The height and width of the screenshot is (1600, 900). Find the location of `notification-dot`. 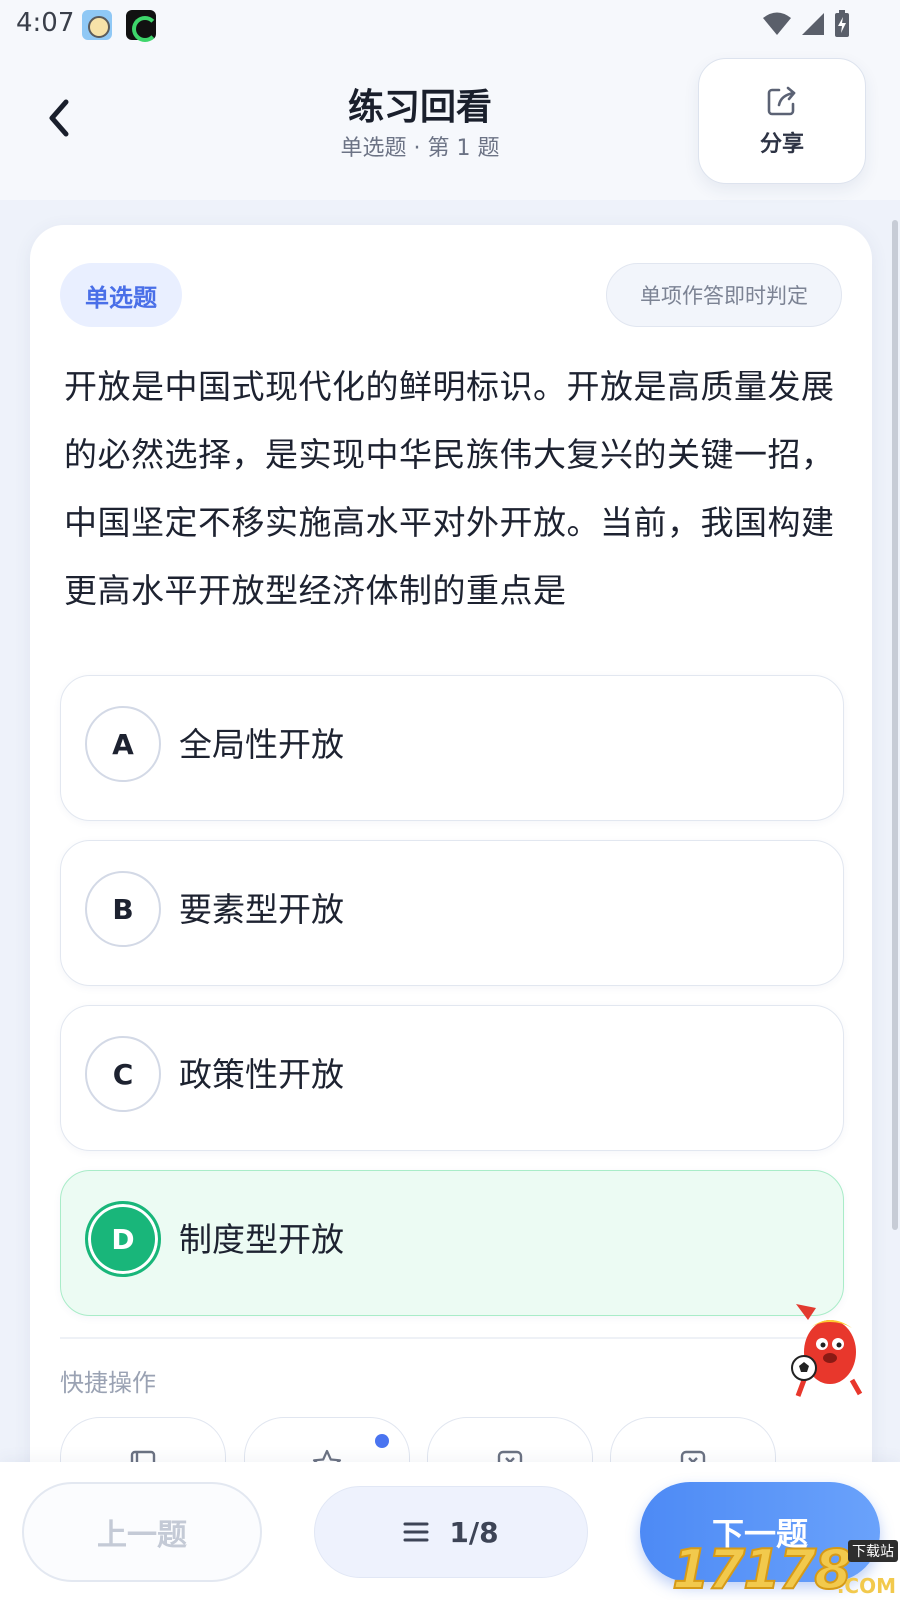

notification-dot is located at coordinates (382, 1441).